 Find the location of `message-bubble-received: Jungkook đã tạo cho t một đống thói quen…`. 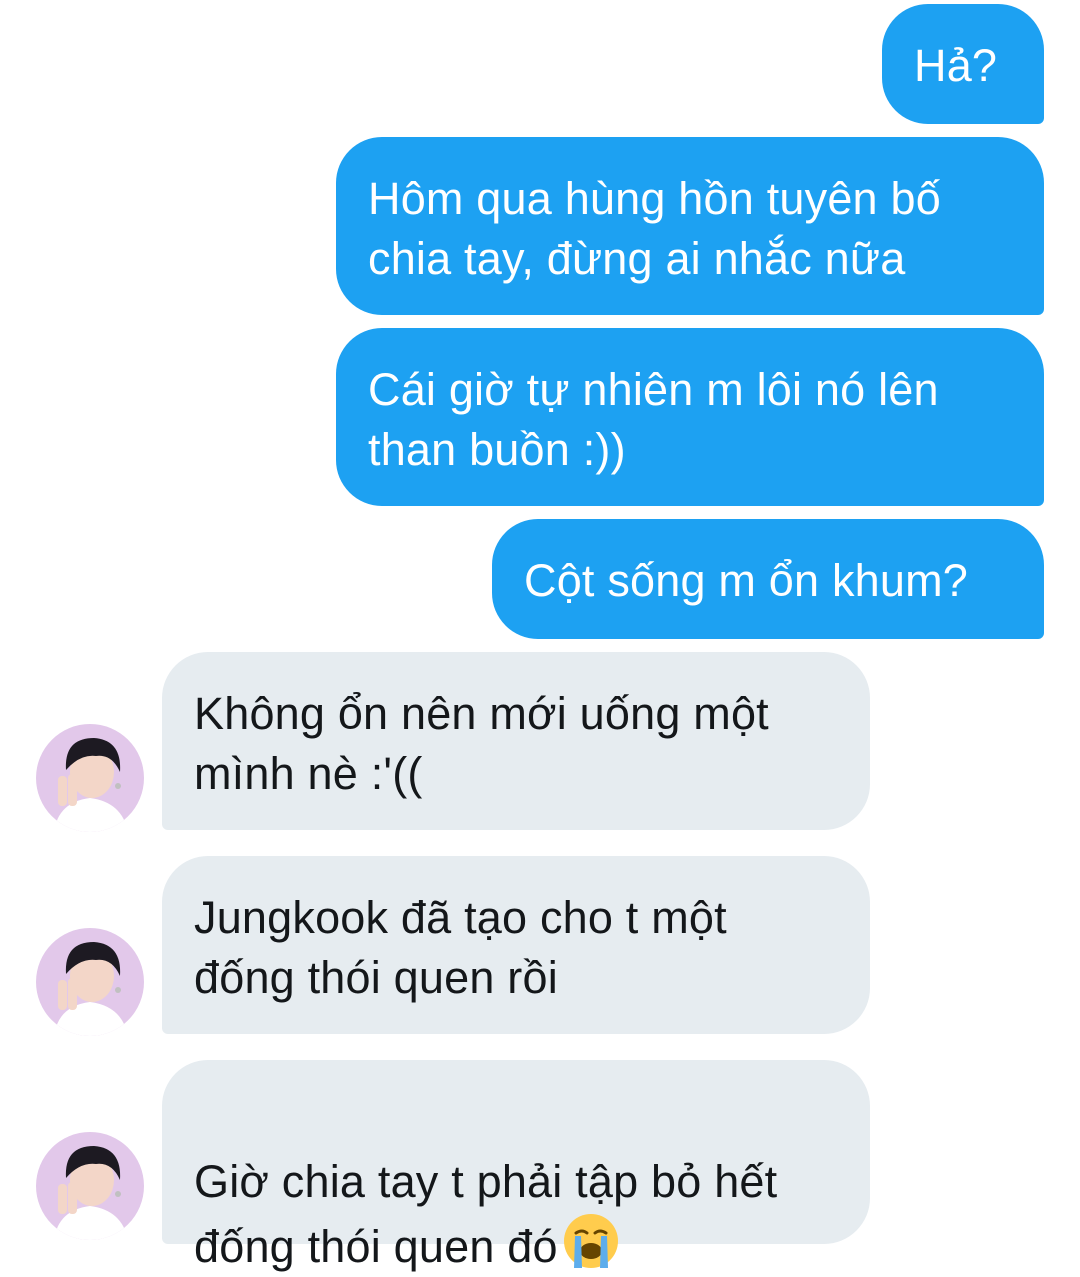

message-bubble-received: Jungkook đã tạo cho t một đống thói quen… is located at coordinates (516, 945).